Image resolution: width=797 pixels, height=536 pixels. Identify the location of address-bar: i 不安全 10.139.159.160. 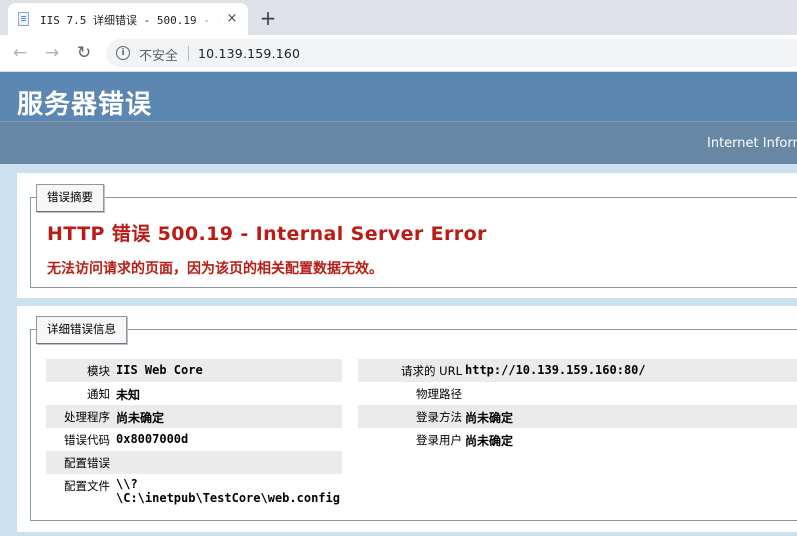
(451, 53).